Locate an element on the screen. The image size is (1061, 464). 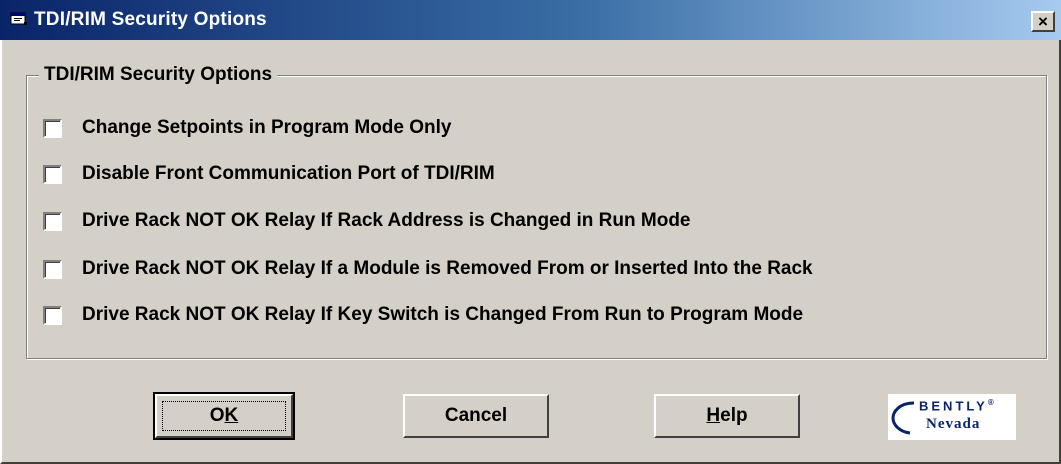
close-icon: × is located at coordinates (1043, 21).